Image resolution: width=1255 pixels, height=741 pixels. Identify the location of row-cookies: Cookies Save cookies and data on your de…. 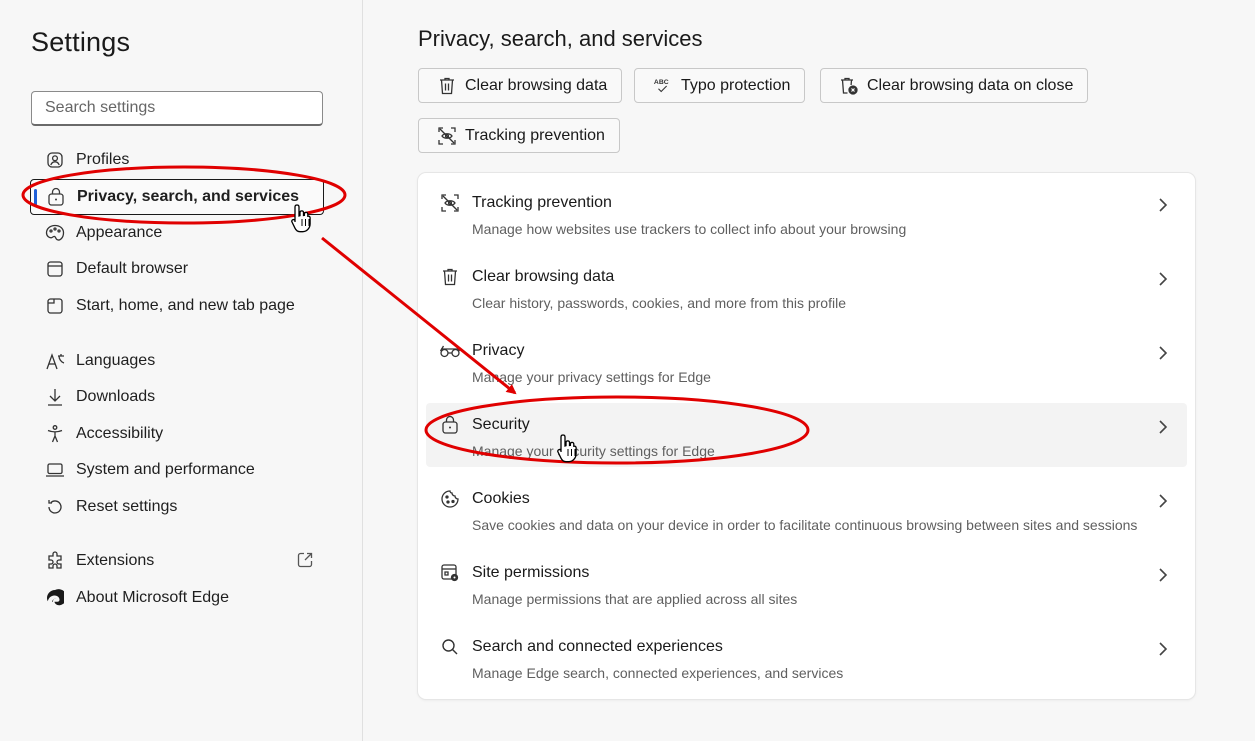
(806, 509).